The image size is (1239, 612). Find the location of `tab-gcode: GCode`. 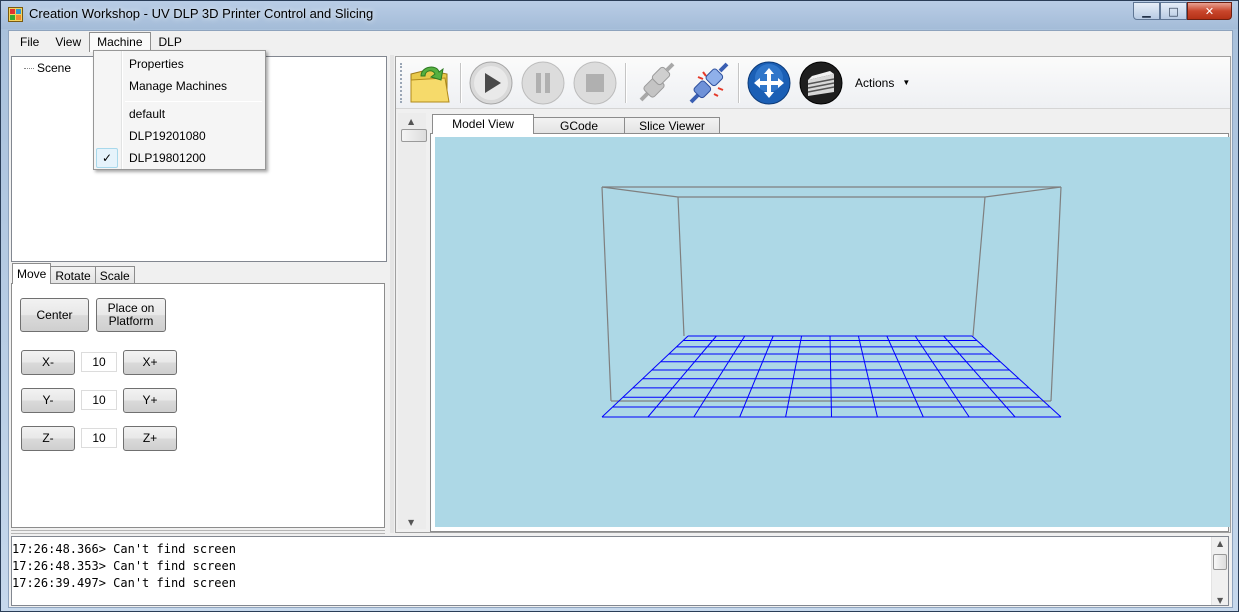

tab-gcode: GCode is located at coordinates (579, 125).